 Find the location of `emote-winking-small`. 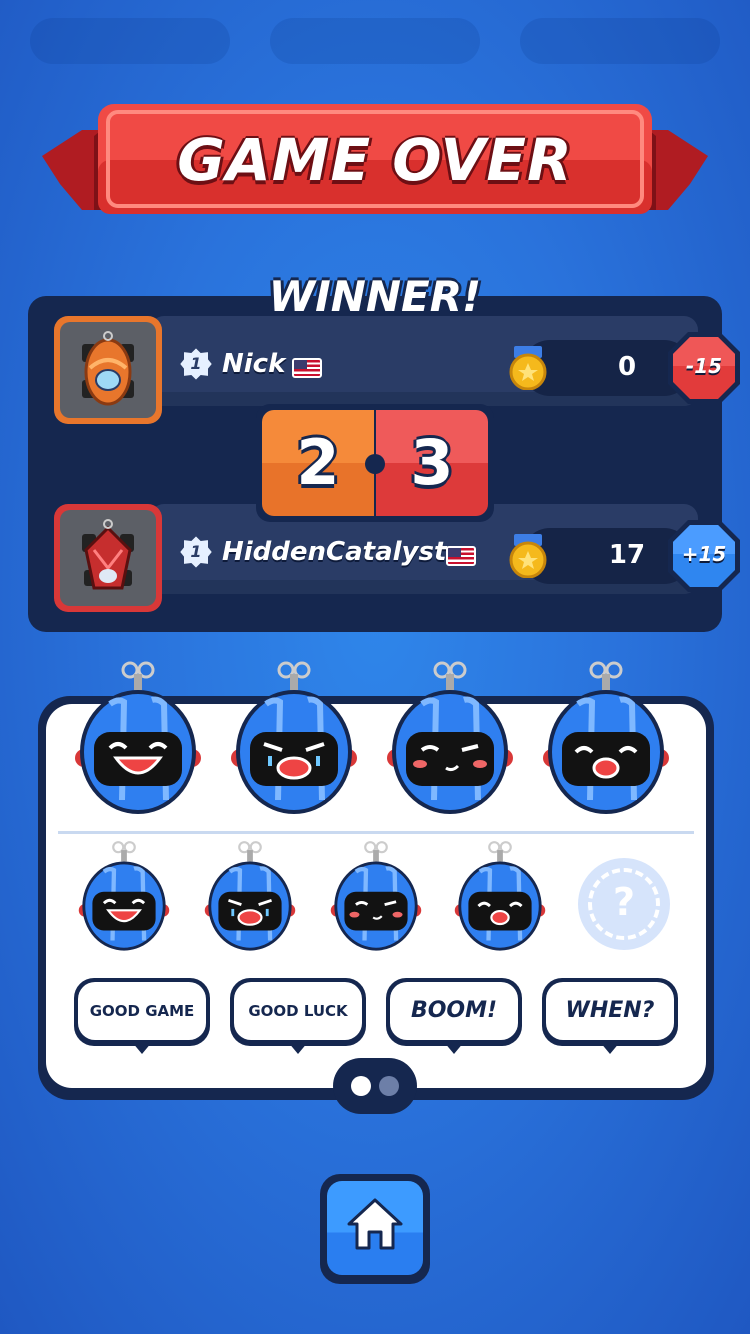

emote-winking-small is located at coordinates (376, 896).